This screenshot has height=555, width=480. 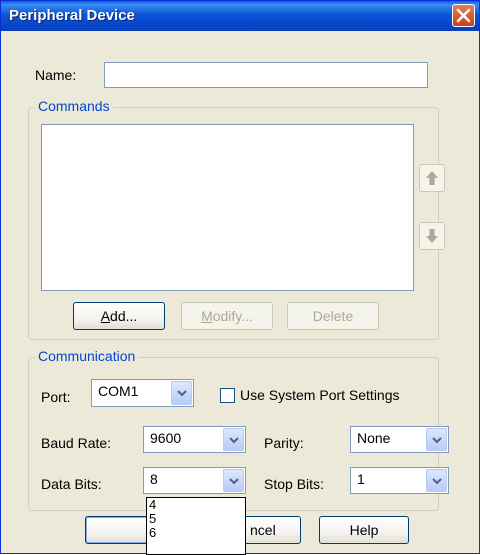 What do you see at coordinates (87, 356) in the screenshot?
I see `communication-group-label: Communication` at bounding box center [87, 356].